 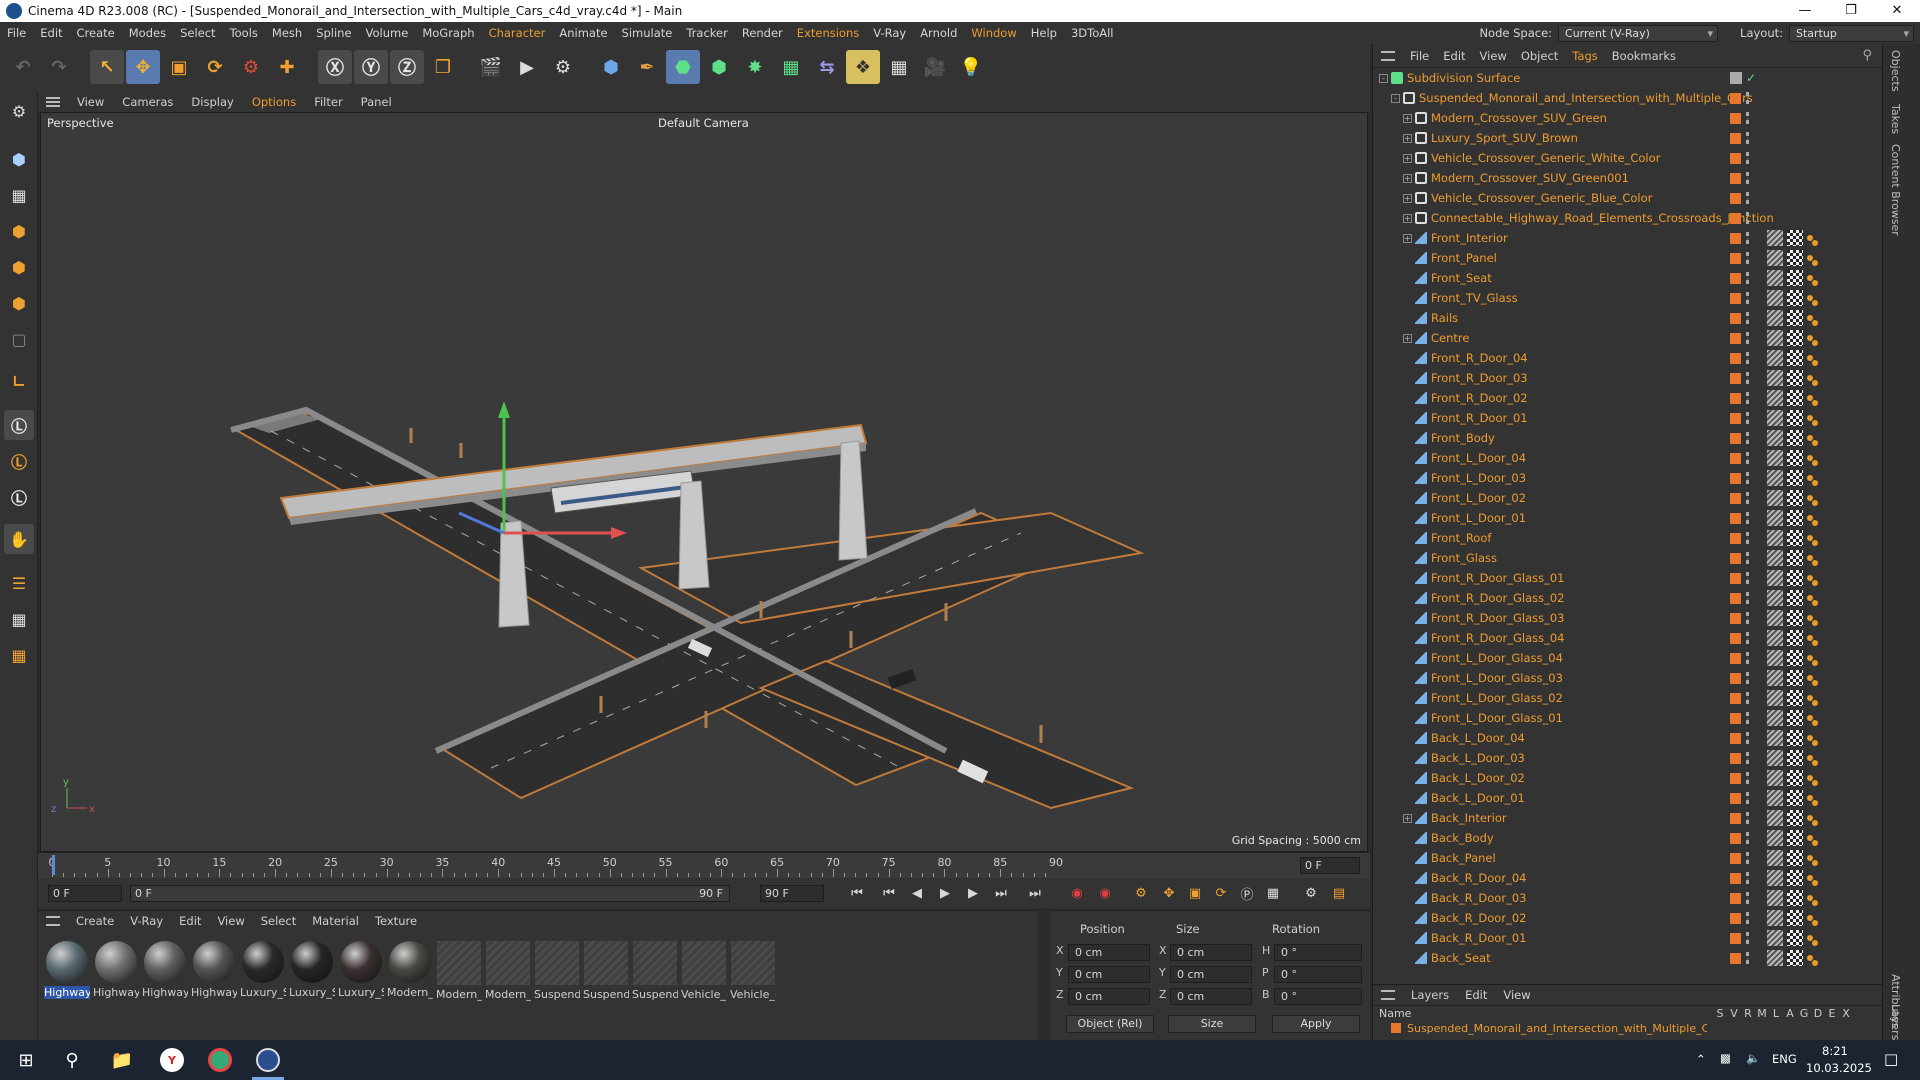 I want to click on previous-frame-icon: ◀, so click(x=917, y=893).